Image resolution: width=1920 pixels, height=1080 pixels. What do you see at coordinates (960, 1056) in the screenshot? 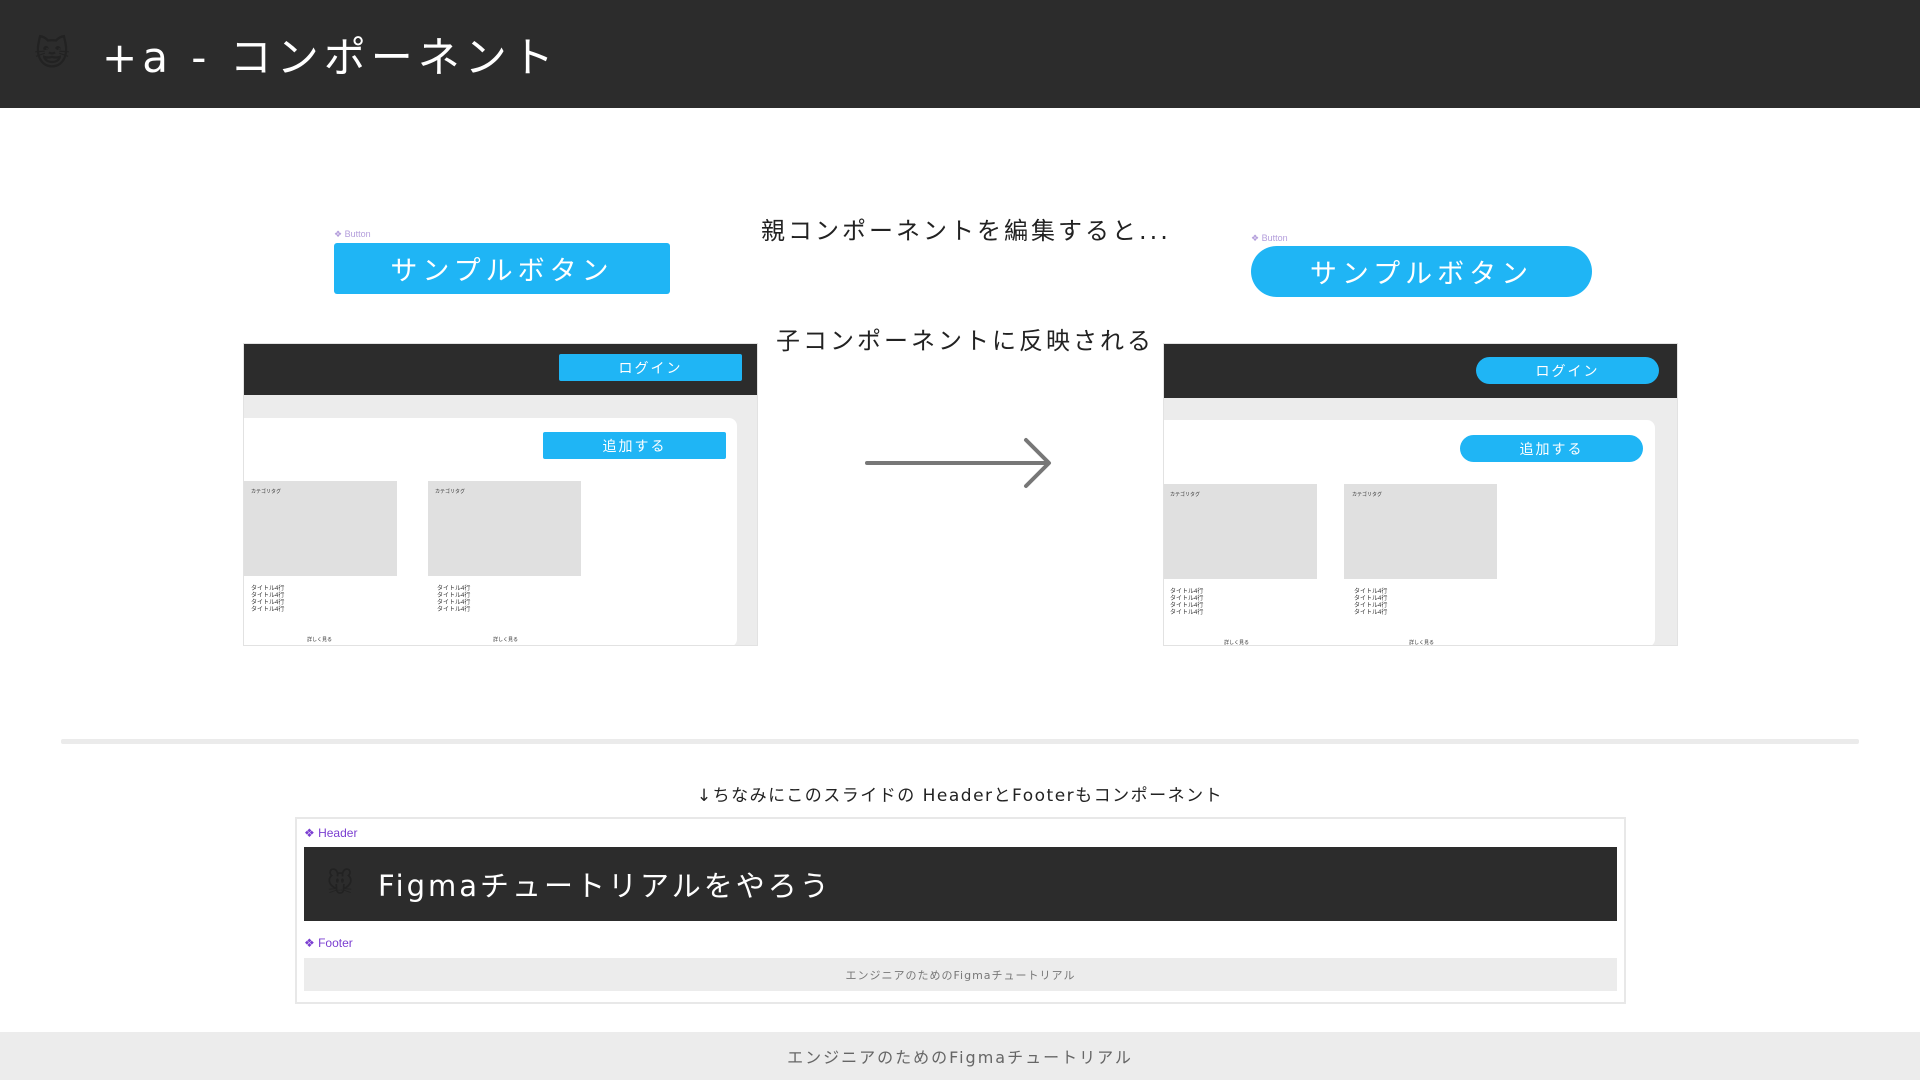
I see `slide-footer: エンジニアのためのFigmaチュートリアル` at bounding box center [960, 1056].